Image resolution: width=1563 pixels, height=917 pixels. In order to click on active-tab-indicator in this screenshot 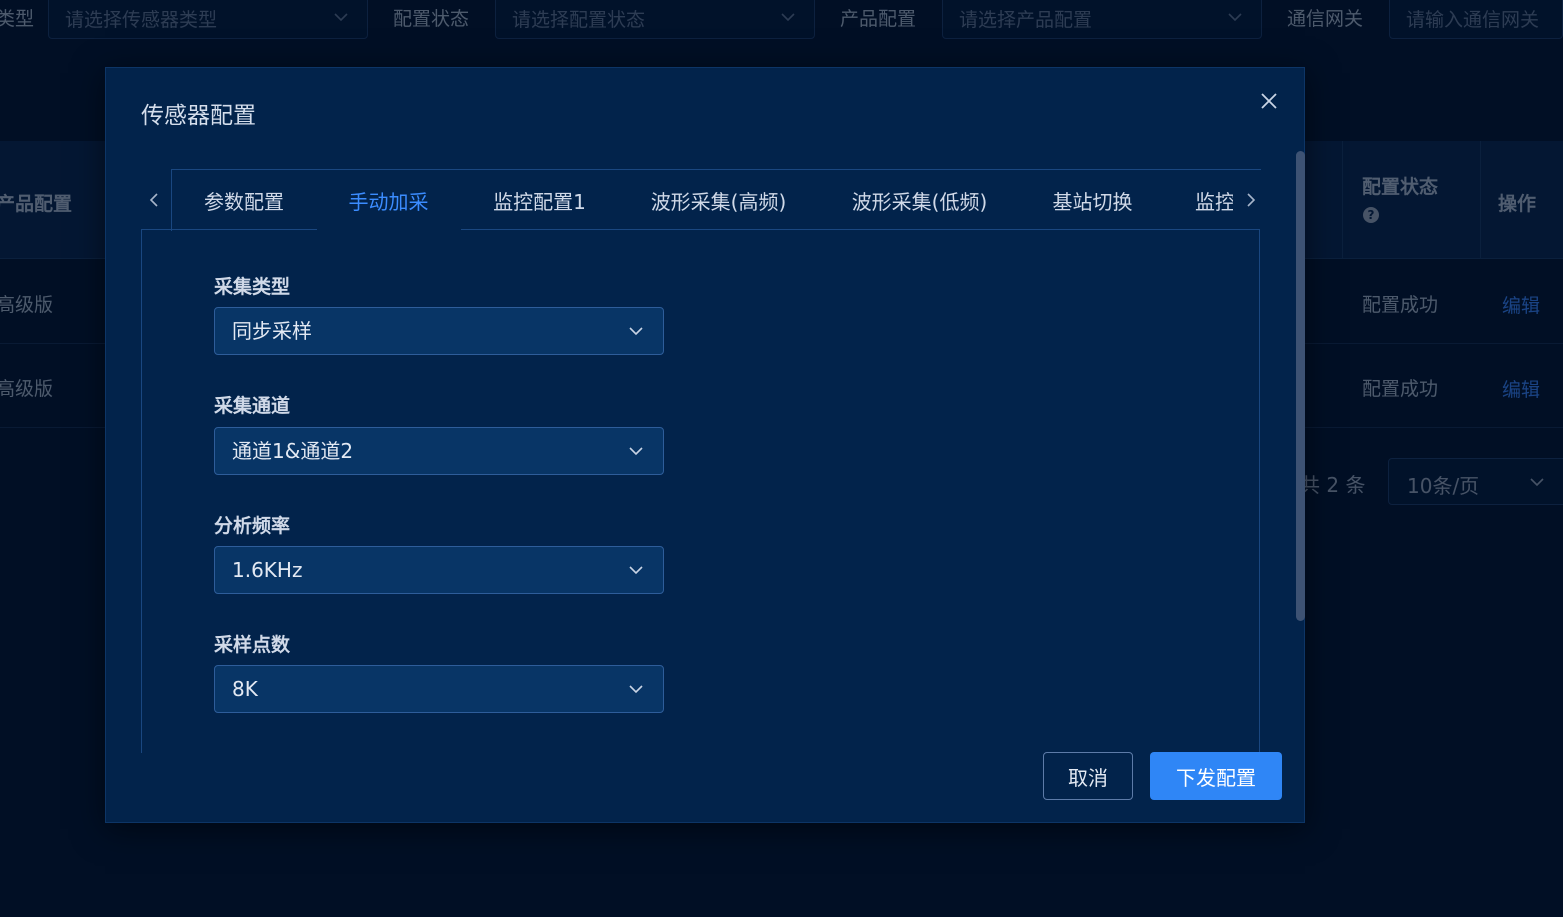, I will do `click(389, 229)`.